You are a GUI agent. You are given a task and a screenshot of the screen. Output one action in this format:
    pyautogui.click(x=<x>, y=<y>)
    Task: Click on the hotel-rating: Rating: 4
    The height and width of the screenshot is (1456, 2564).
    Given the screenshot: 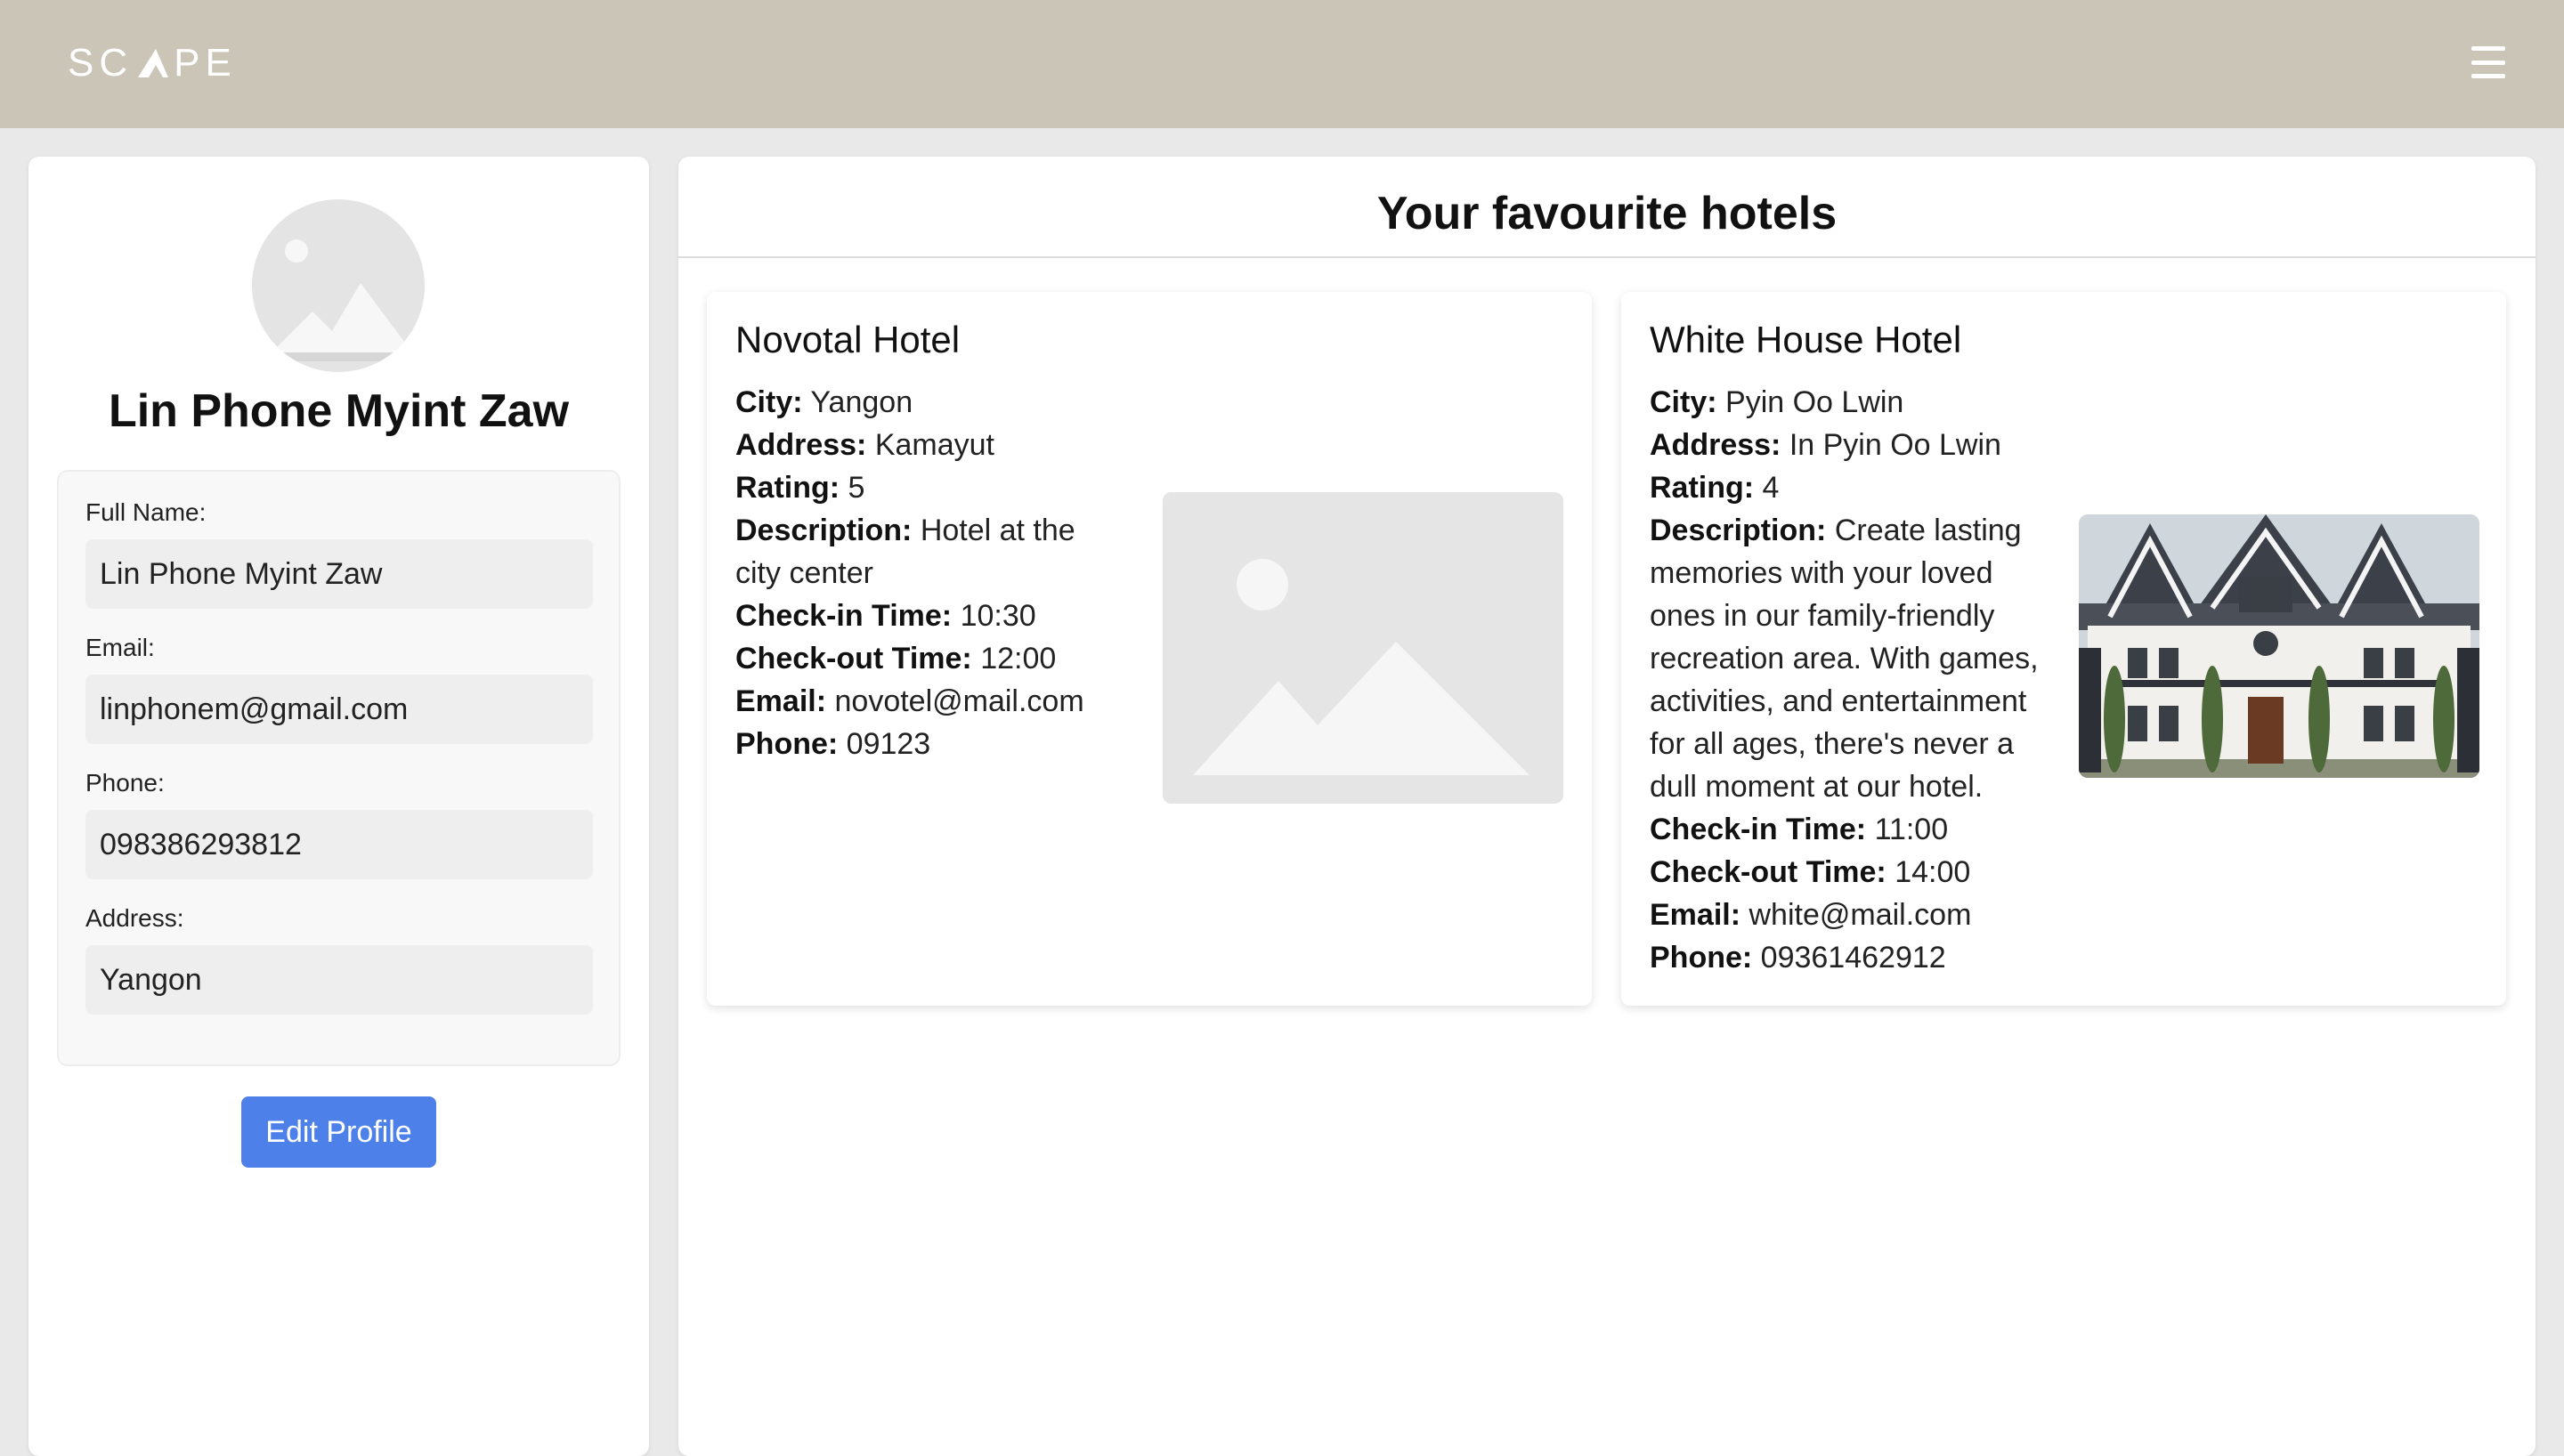 What is the action you would take?
    pyautogui.click(x=1715, y=488)
    